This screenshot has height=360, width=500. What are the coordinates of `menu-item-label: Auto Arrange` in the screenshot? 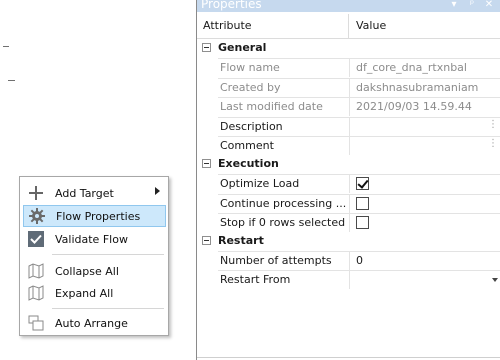 It's located at (91, 323).